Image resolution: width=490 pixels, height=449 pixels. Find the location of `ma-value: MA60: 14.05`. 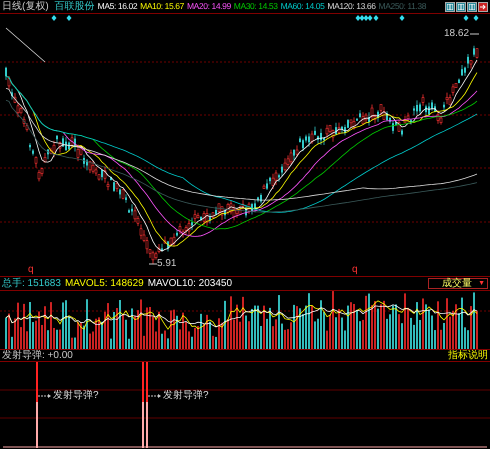

ma-value: MA60: 14.05 is located at coordinates (302, 6).